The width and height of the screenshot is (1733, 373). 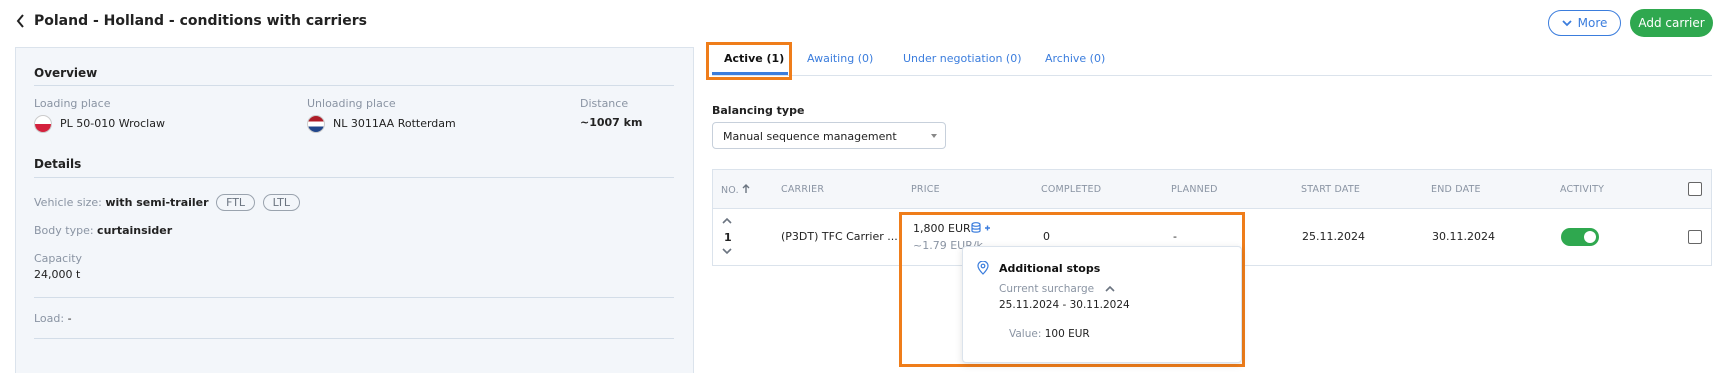 What do you see at coordinates (354, 297) in the screenshot?
I see `capacity-divider` at bounding box center [354, 297].